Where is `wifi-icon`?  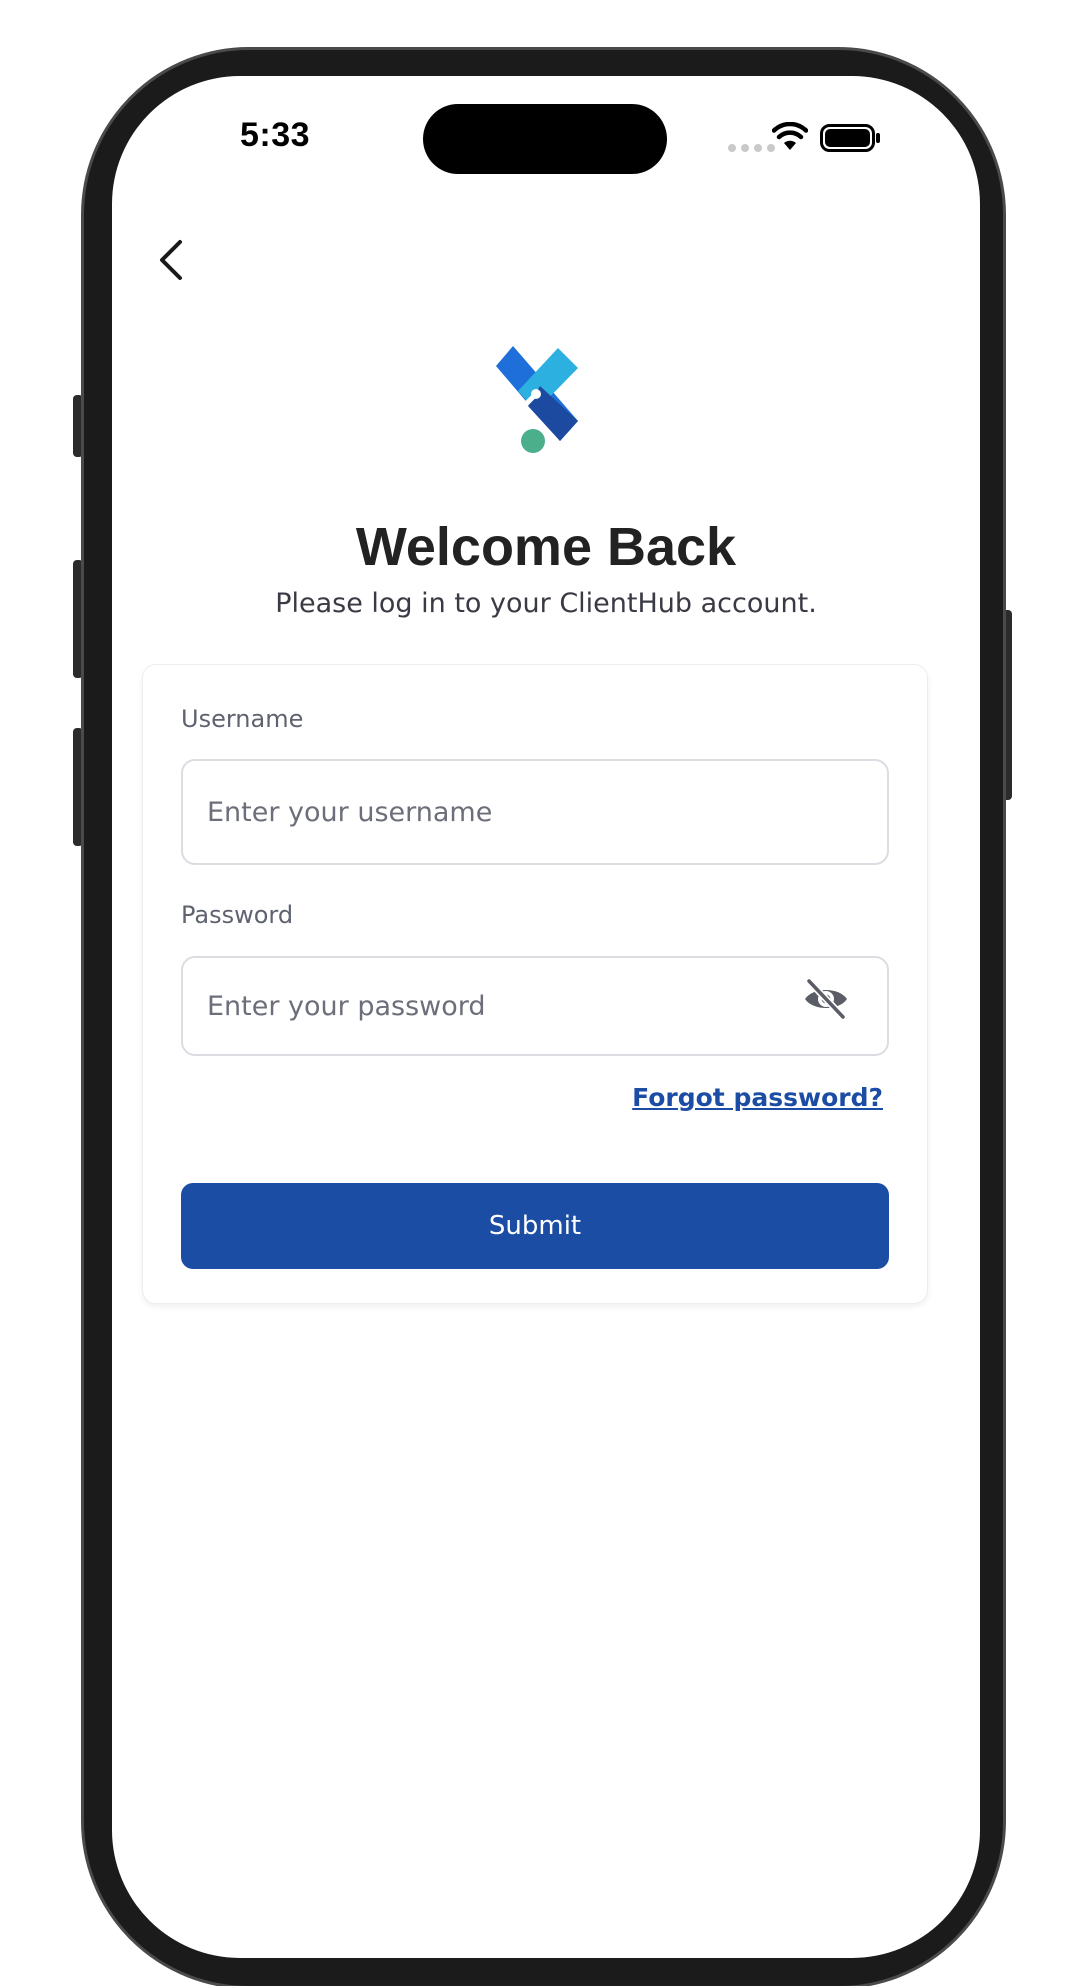 wifi-icon is located at coordinates (790, 136).